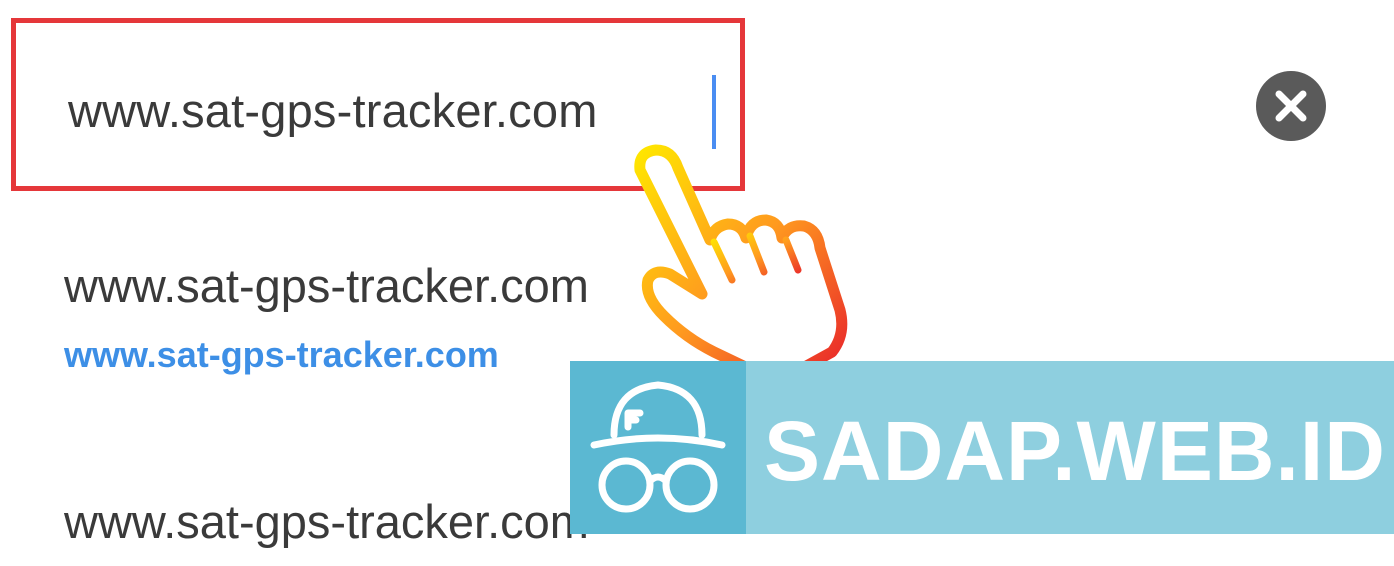  Describe the element at coordinates (1075, 451) in the screenshot. I see `watermark-text: SADAP.WEB.ID` at that location.